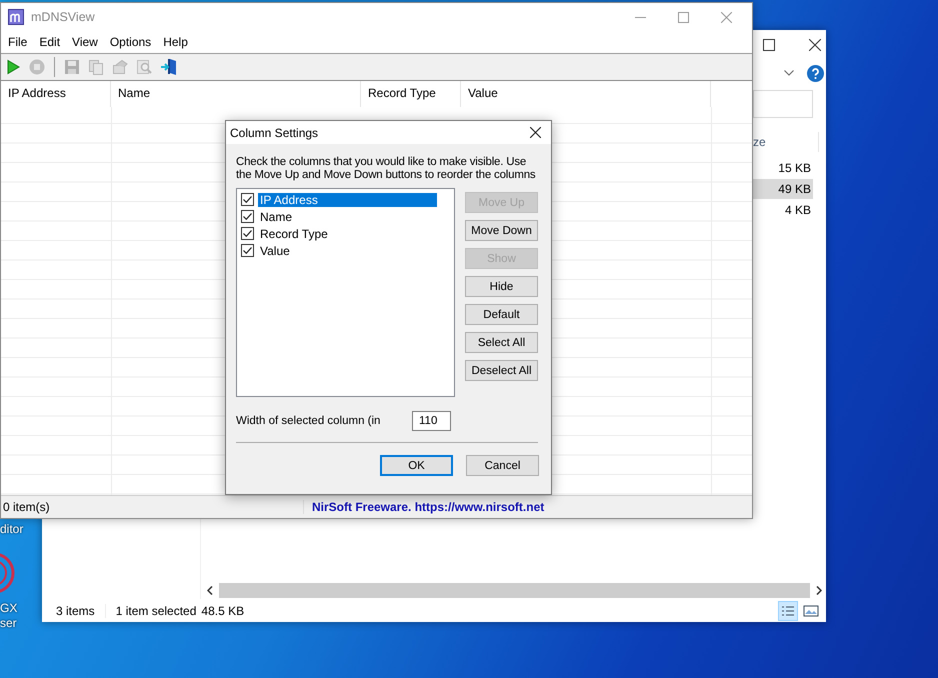  I want to click on status-text: 1 item selected, so click(157, 611).